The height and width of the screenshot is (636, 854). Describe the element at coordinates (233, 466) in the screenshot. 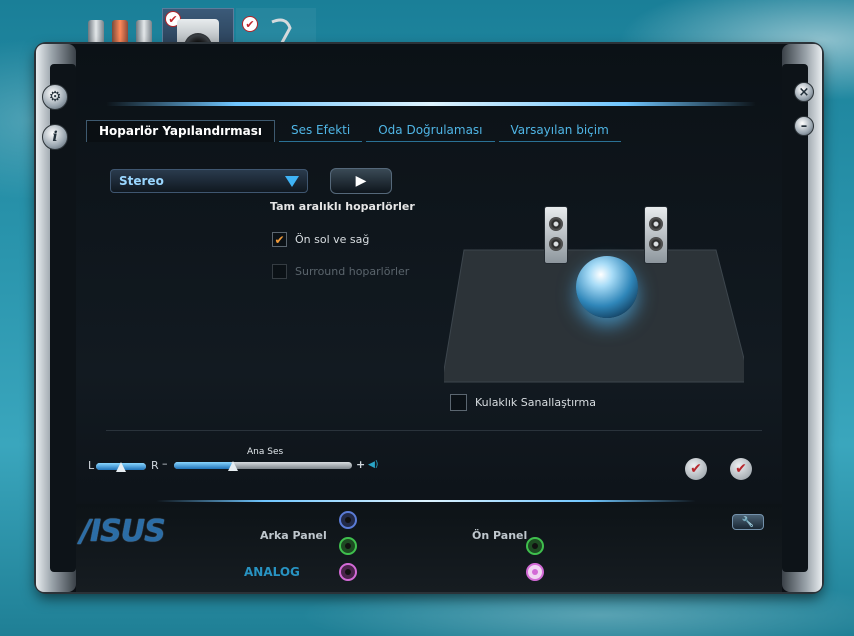

I see `main-volume-thumb` at that location.